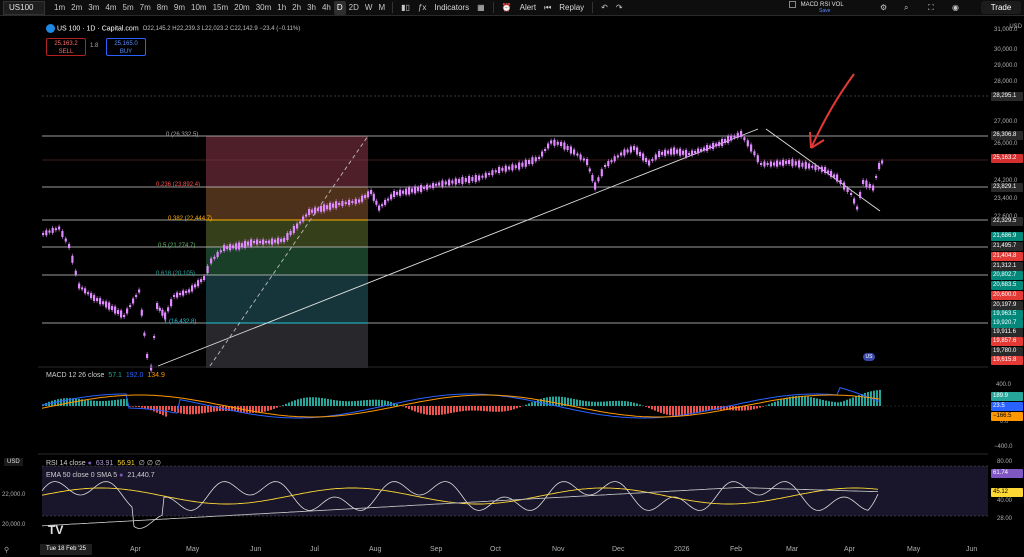  I want to click on timeframe-2h: 2h, so click(296, 8).